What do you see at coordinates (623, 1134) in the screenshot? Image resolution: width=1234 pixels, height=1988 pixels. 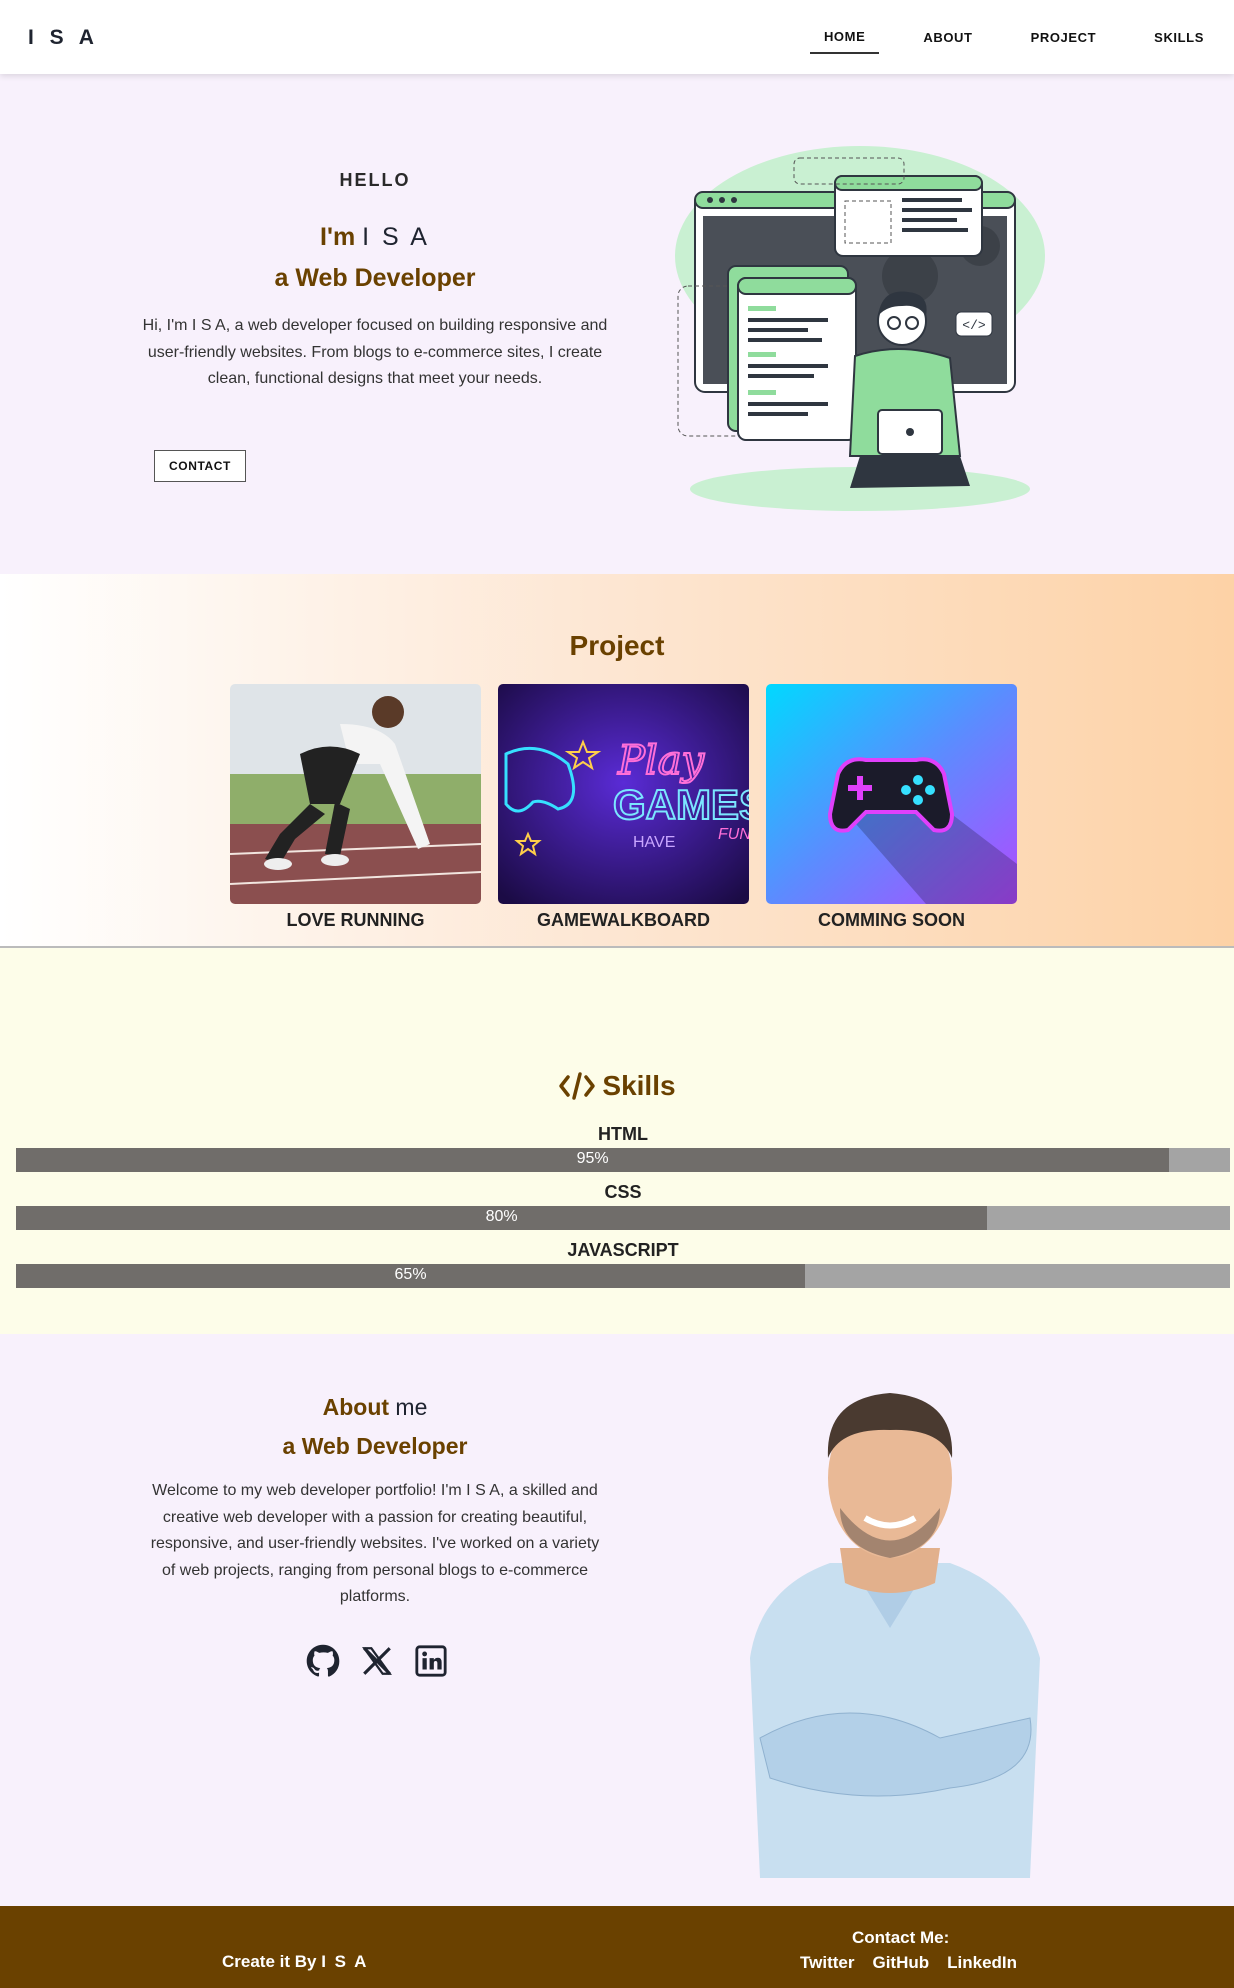 I see `skill-name-html: HTML` at bounding box center [623, 1134].